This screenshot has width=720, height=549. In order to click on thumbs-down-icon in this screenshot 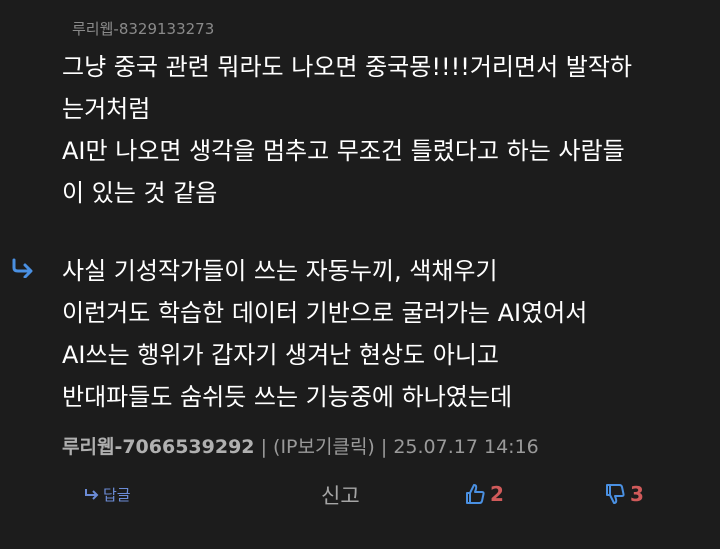, I will do `click(615, 494)`.